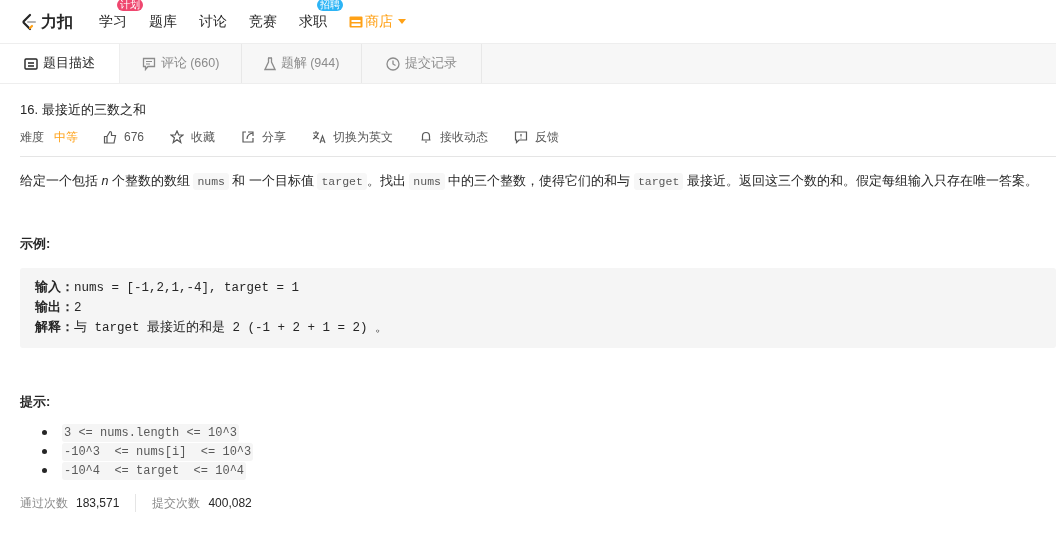 This screenshot has width=1056, height=533. I want to click on example-block: 输入：nums = [-1,2,1,-4], target = 1 输出：2 解释：与 target 最接近的和是 2 (-1 + 2 + 1 = 2) 。, so click(538, 307).